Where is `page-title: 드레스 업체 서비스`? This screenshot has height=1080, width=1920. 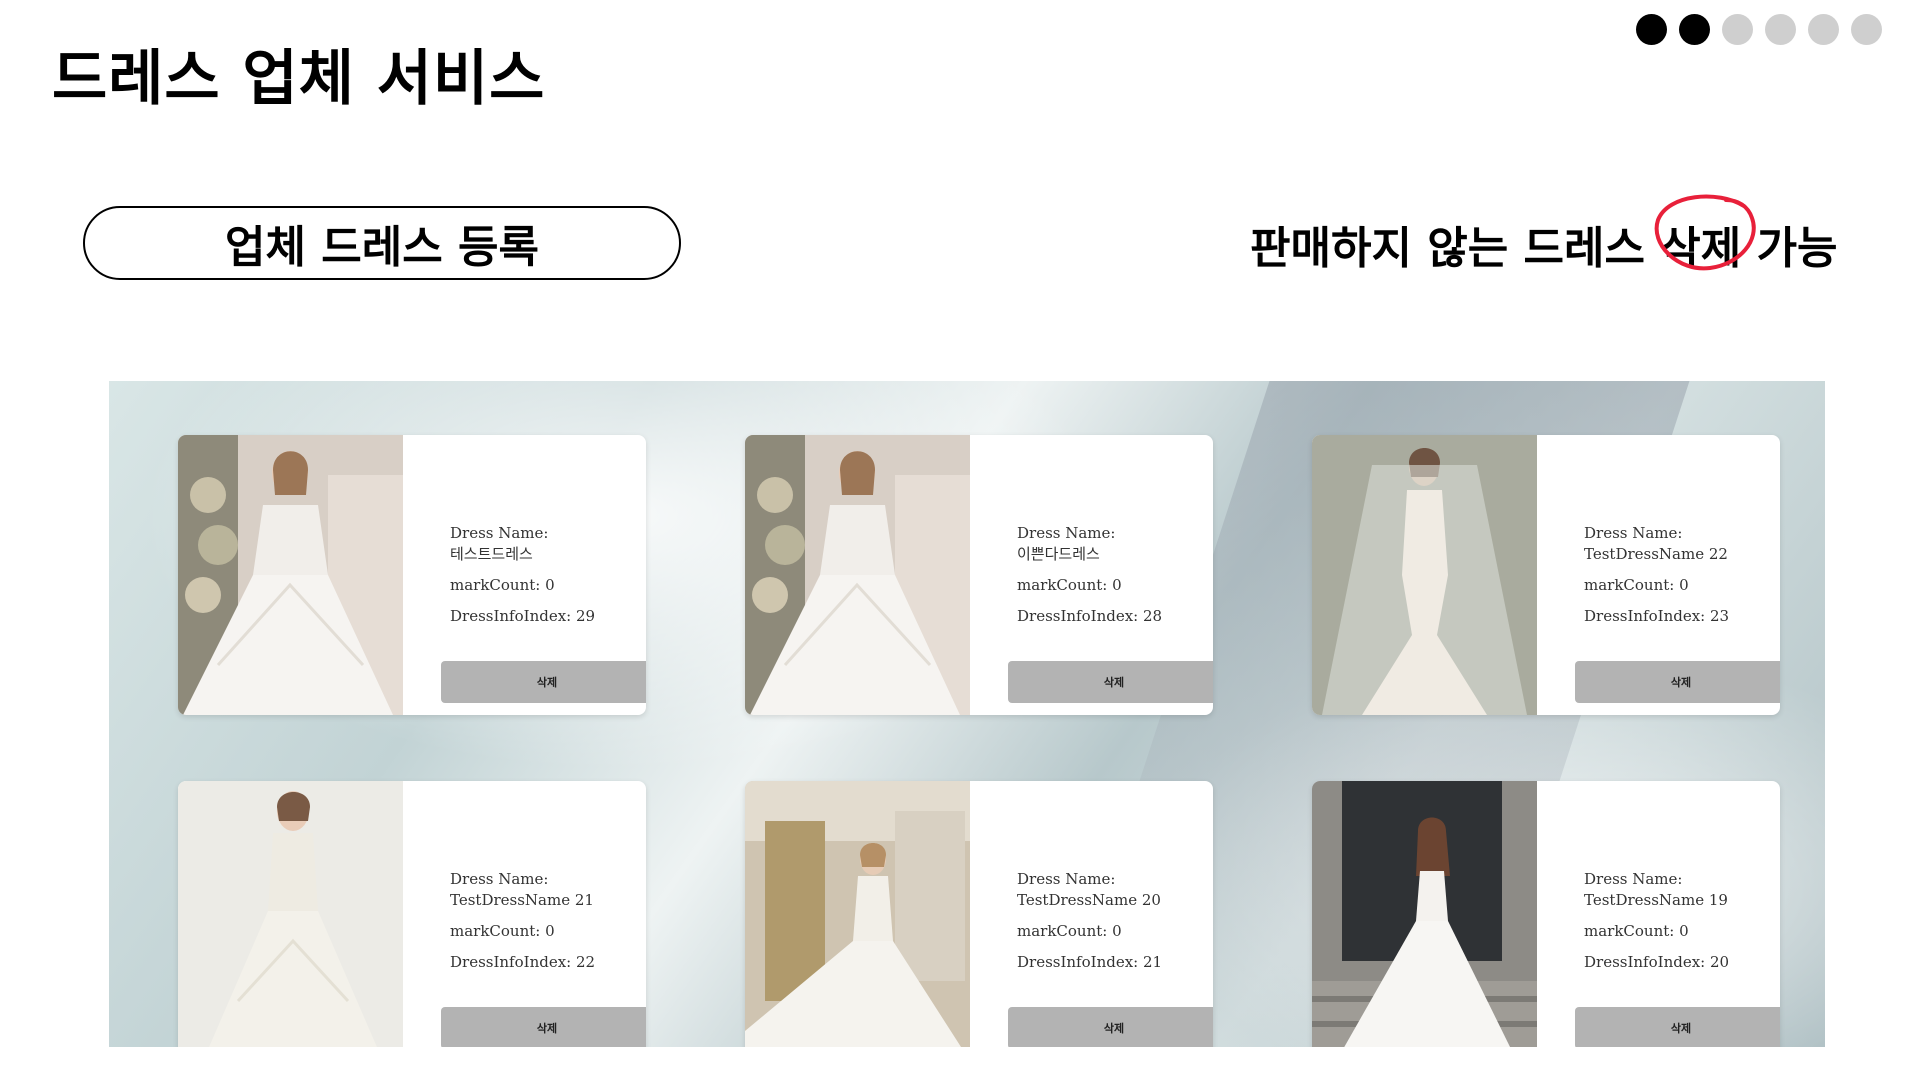
page-title: 드레스 업체 서비스 is located at coordinates (299, 79).